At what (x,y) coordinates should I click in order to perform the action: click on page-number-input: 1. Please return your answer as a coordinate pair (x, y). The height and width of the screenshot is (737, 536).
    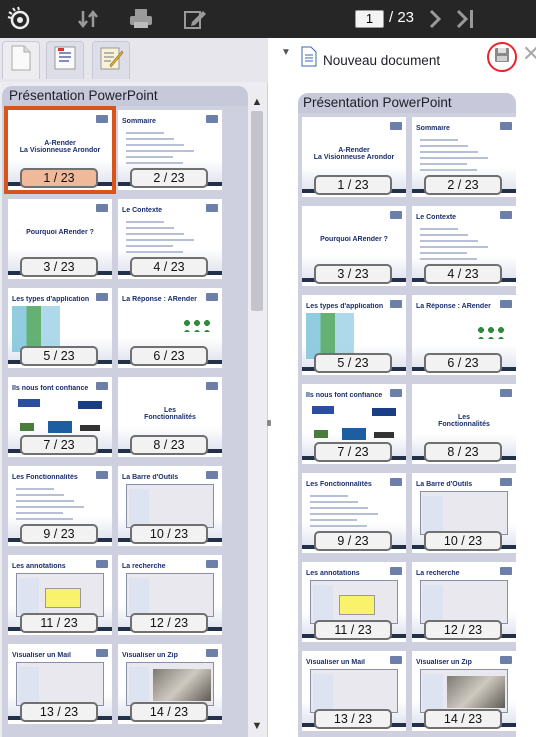
    Looking at the image, I should click on (369, 19).